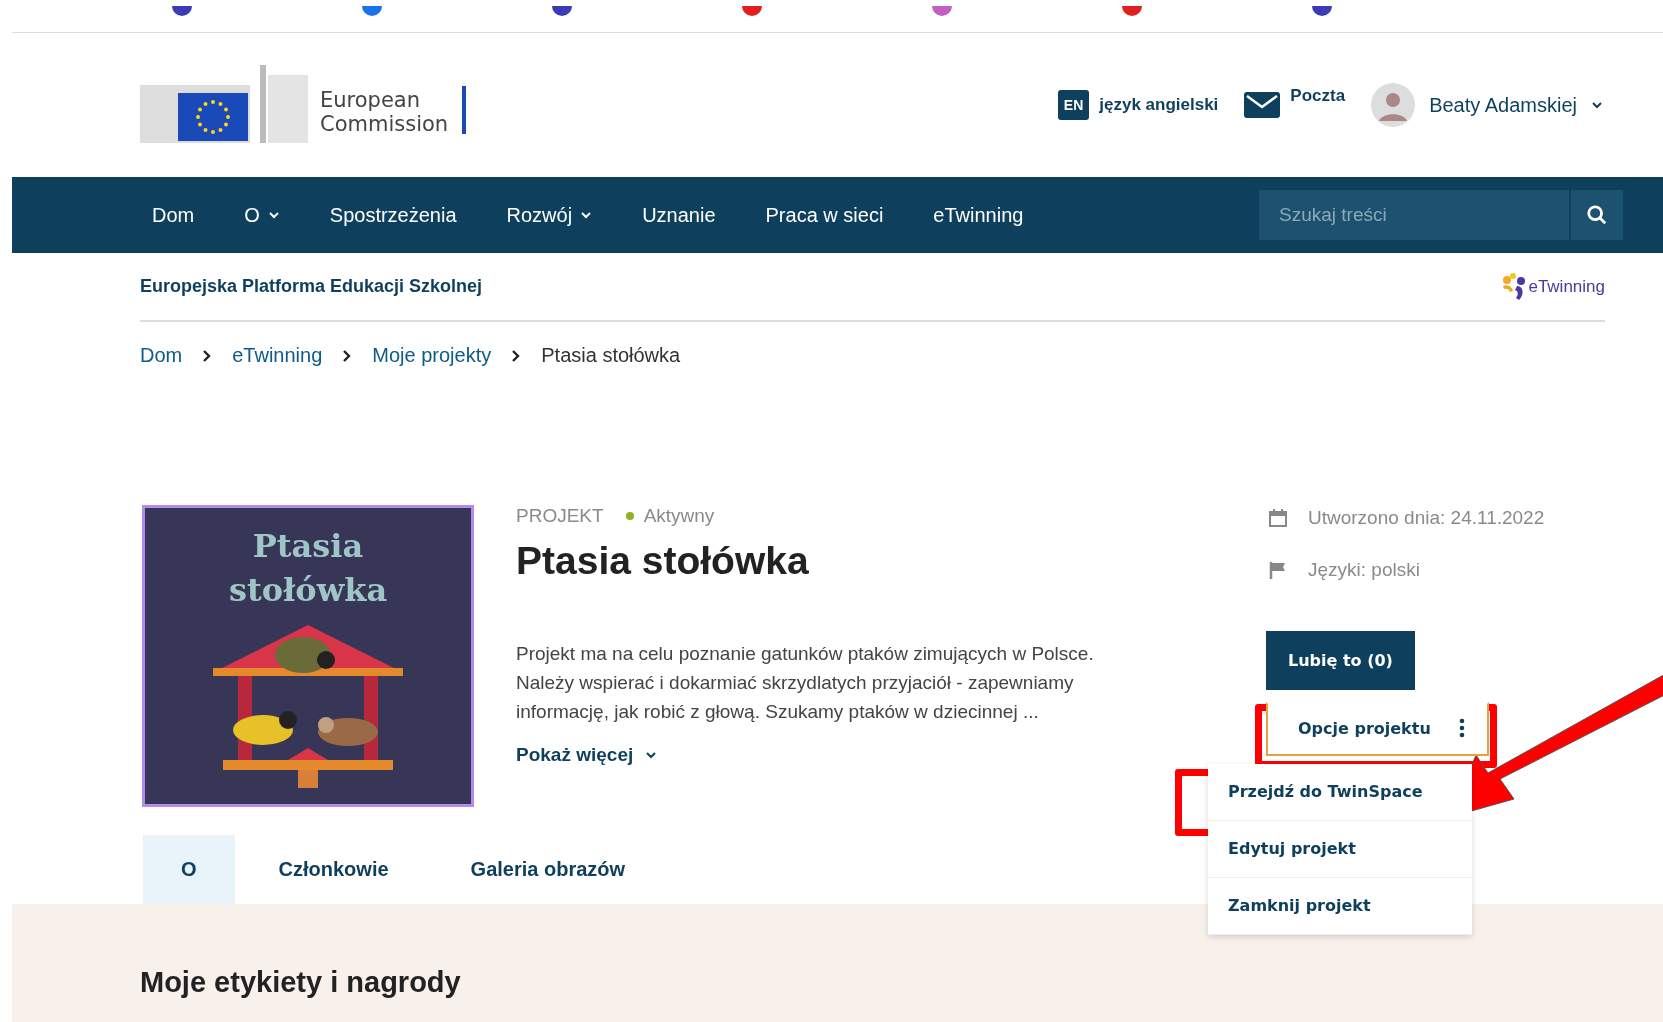  Describe the element at coordinates (548, 869) in the screenshot. I see `tab: Galeria obrazów` at that location.